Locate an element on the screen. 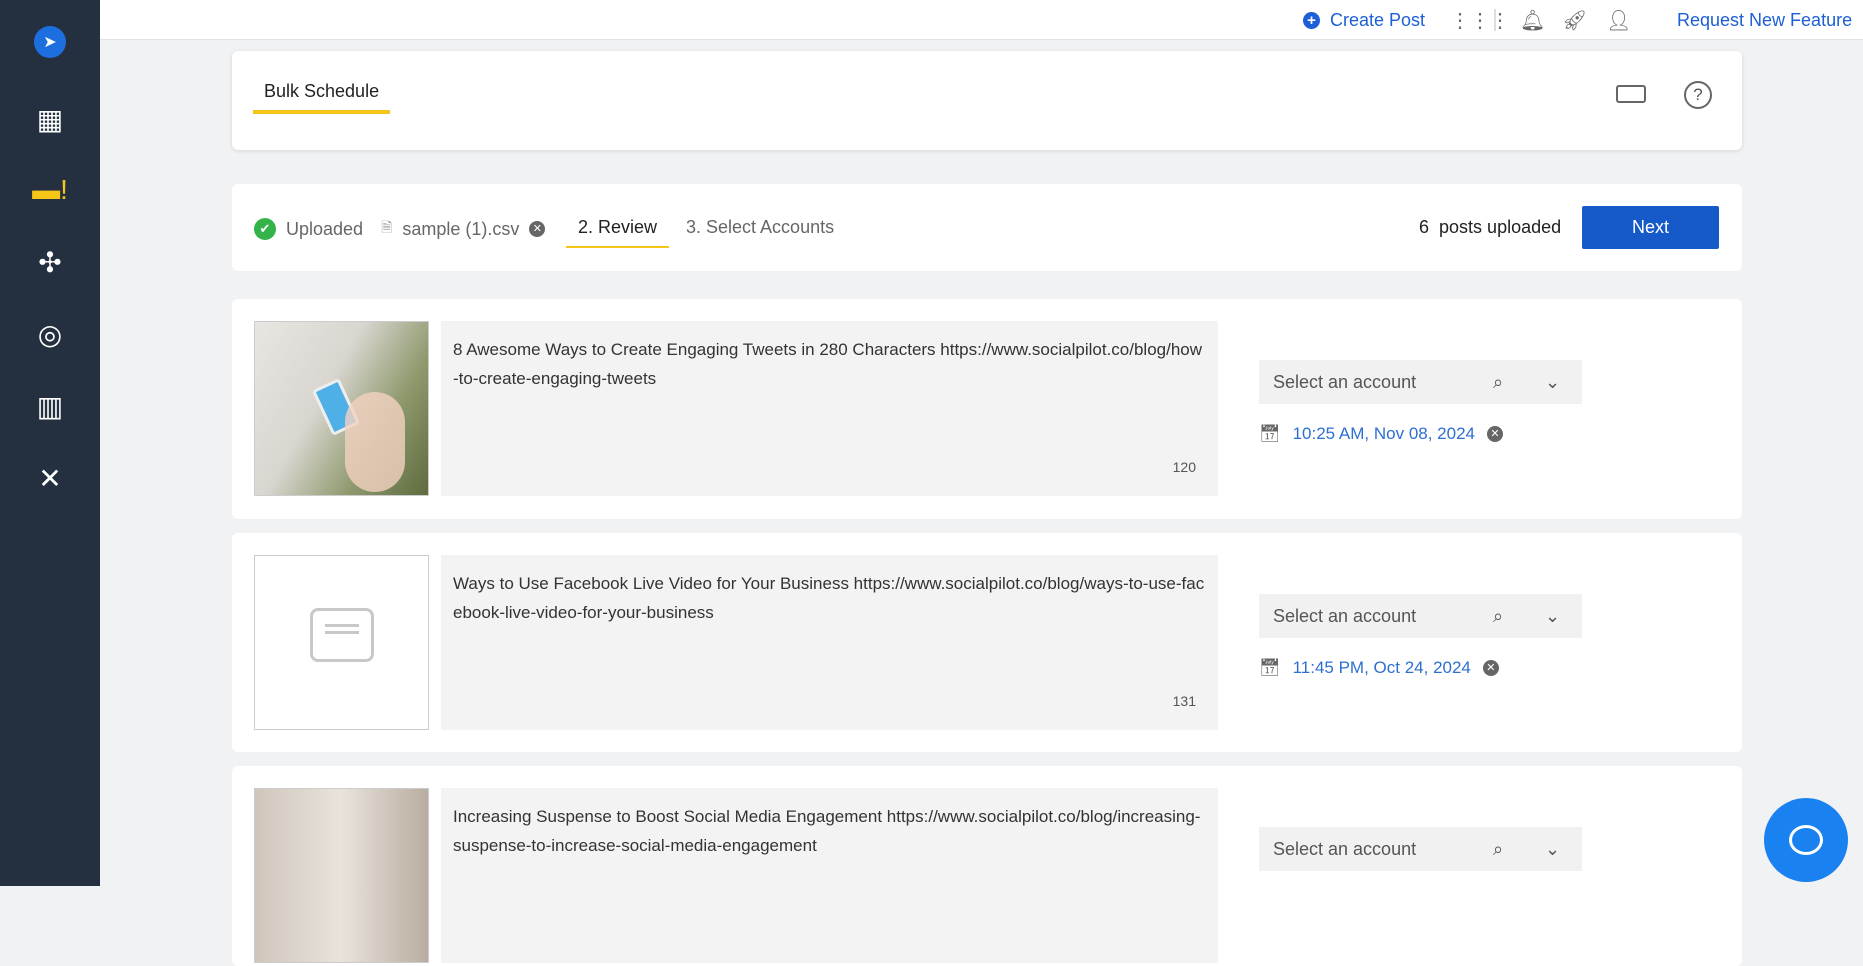  file-name: sample (1).csv is located at coordinates (461, 228).